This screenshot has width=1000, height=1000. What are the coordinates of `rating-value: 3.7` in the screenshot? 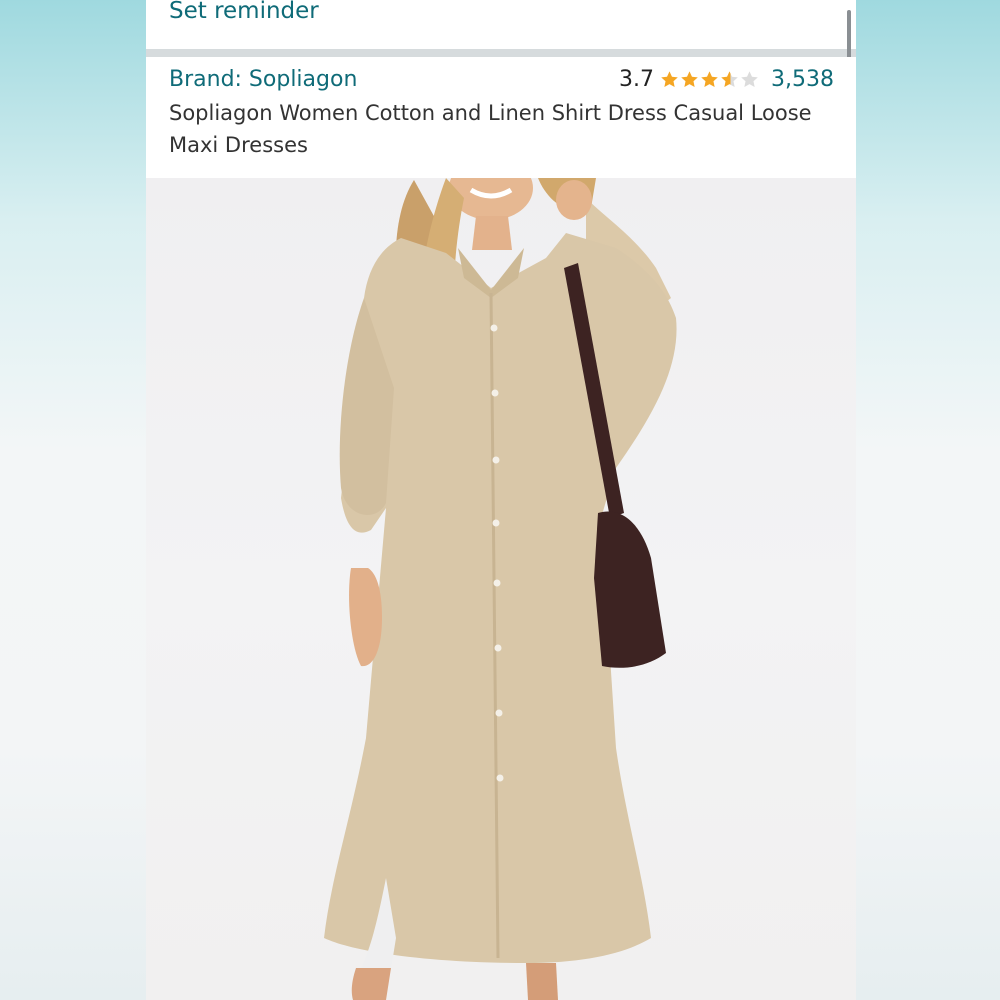 It's located at (637, 79).